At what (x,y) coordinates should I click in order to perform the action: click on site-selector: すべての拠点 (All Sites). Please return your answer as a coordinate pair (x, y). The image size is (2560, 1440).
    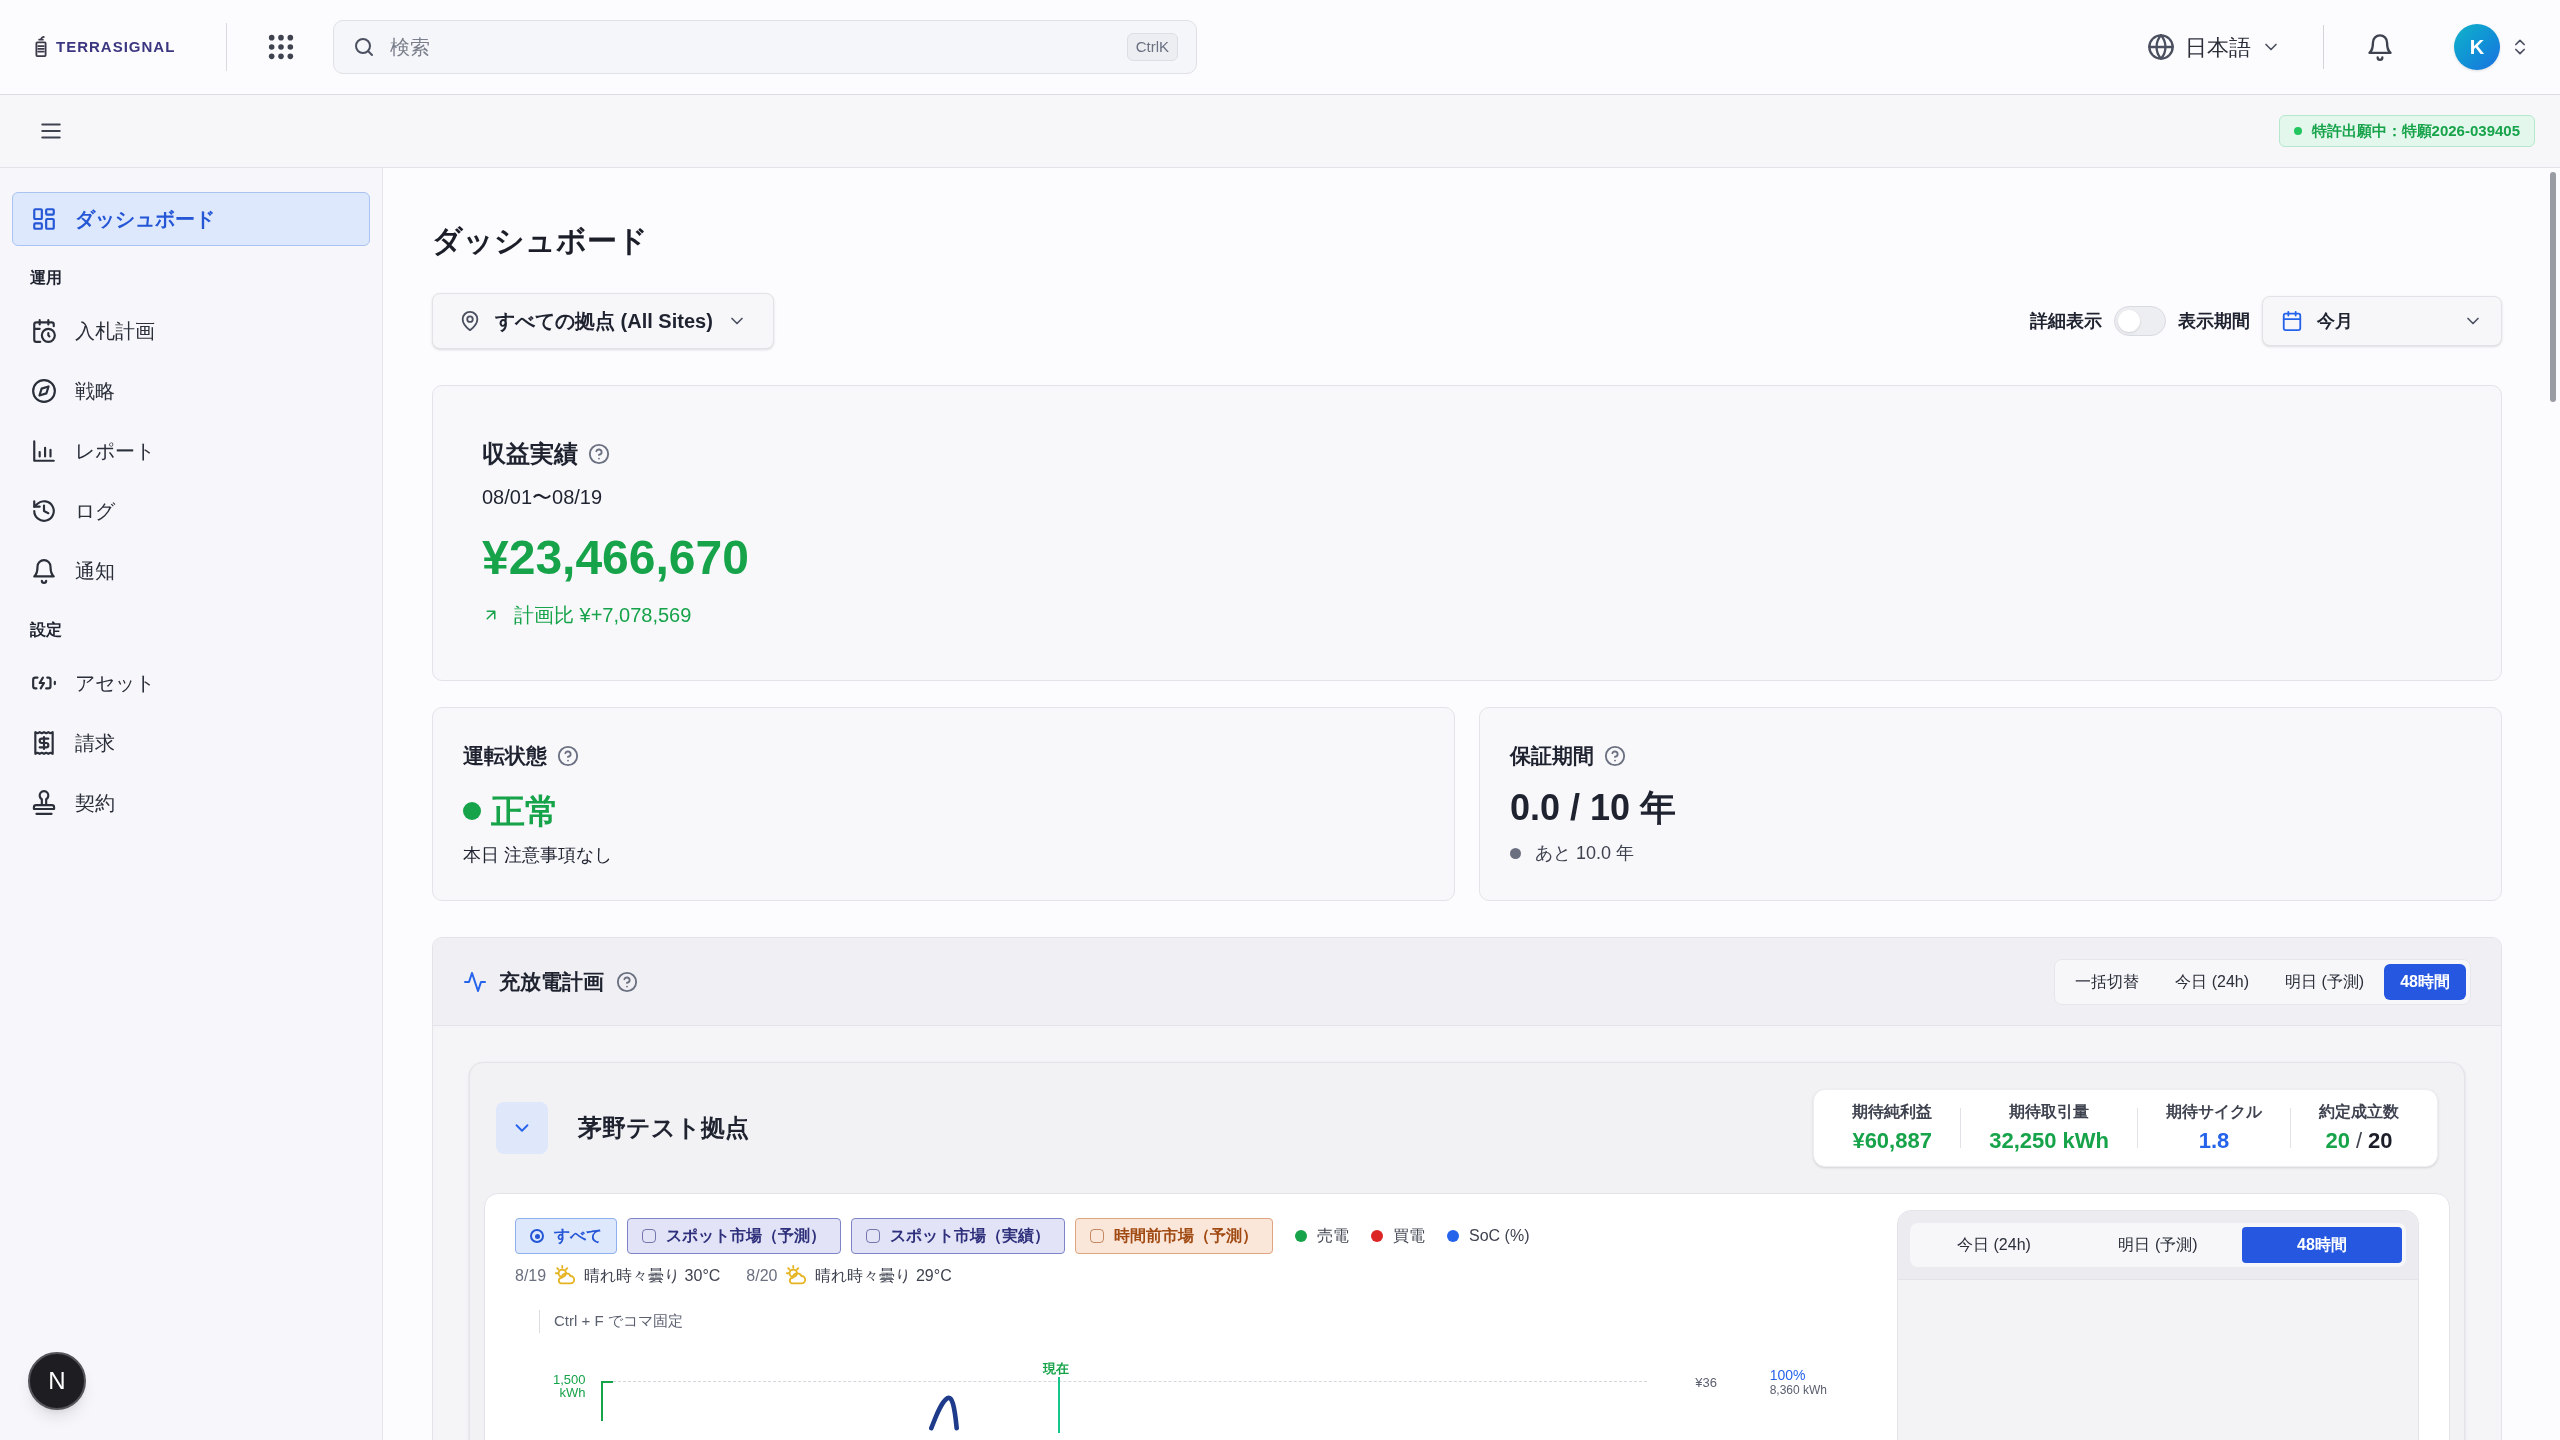
    Looking at the image, I should click on (603, 321).